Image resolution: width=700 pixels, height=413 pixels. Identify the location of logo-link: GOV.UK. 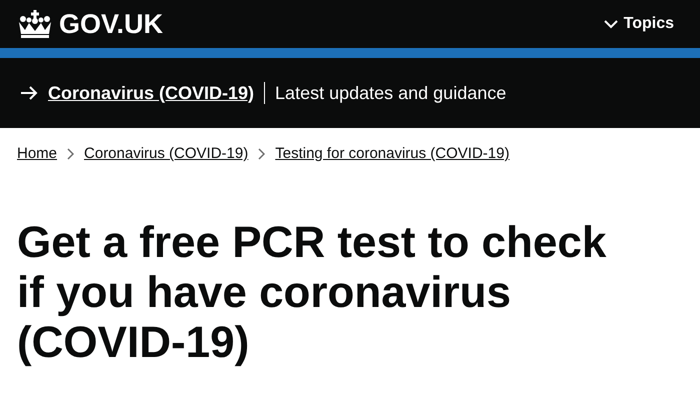
(90, 24).